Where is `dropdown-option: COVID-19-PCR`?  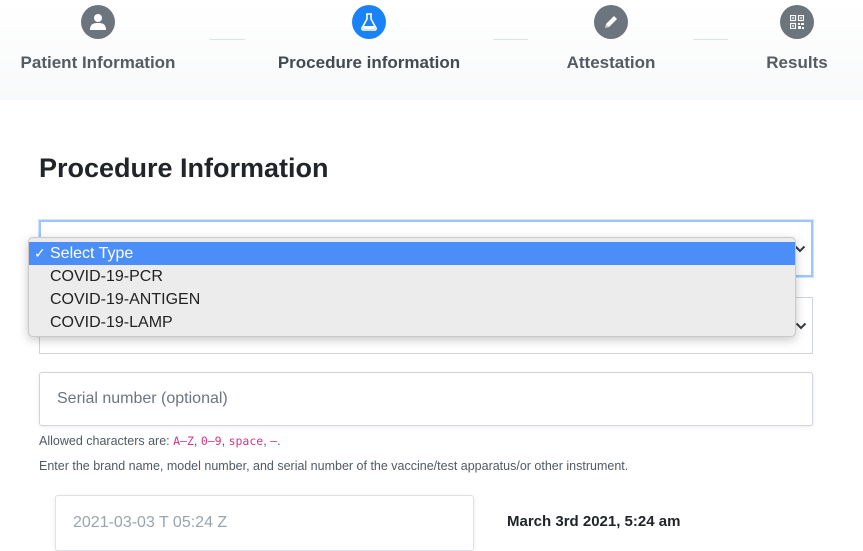 dropdown-option: COVID-19-PCR is located at coordinates (412, 276).